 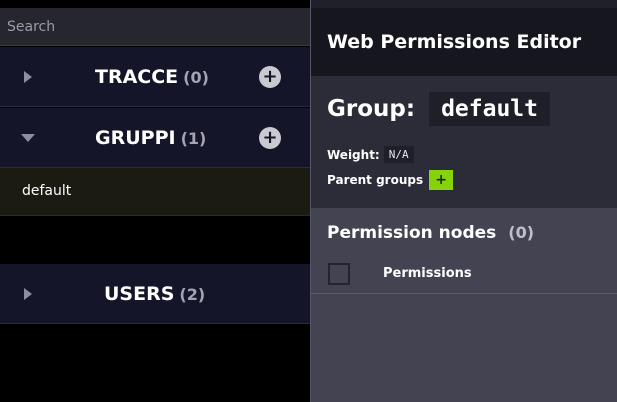 I want to click on permissions-column-header: Permissions, so click(x=427, y=273).